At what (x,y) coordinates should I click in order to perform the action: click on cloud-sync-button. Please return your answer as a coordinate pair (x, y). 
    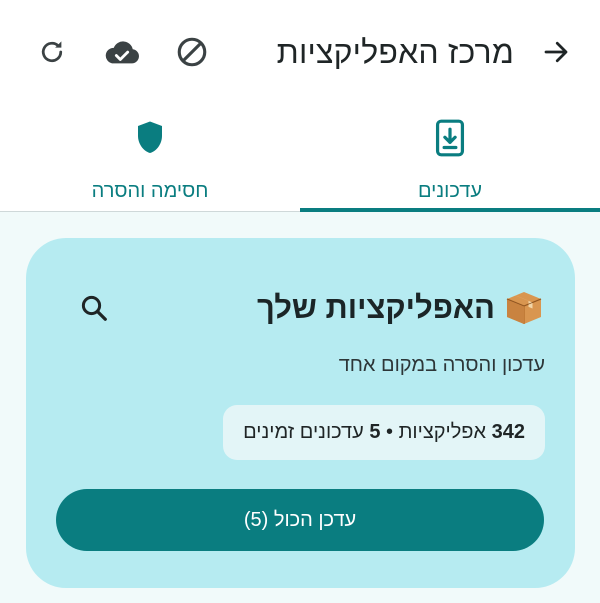
    Looking at the image, I should click on (122, 52).